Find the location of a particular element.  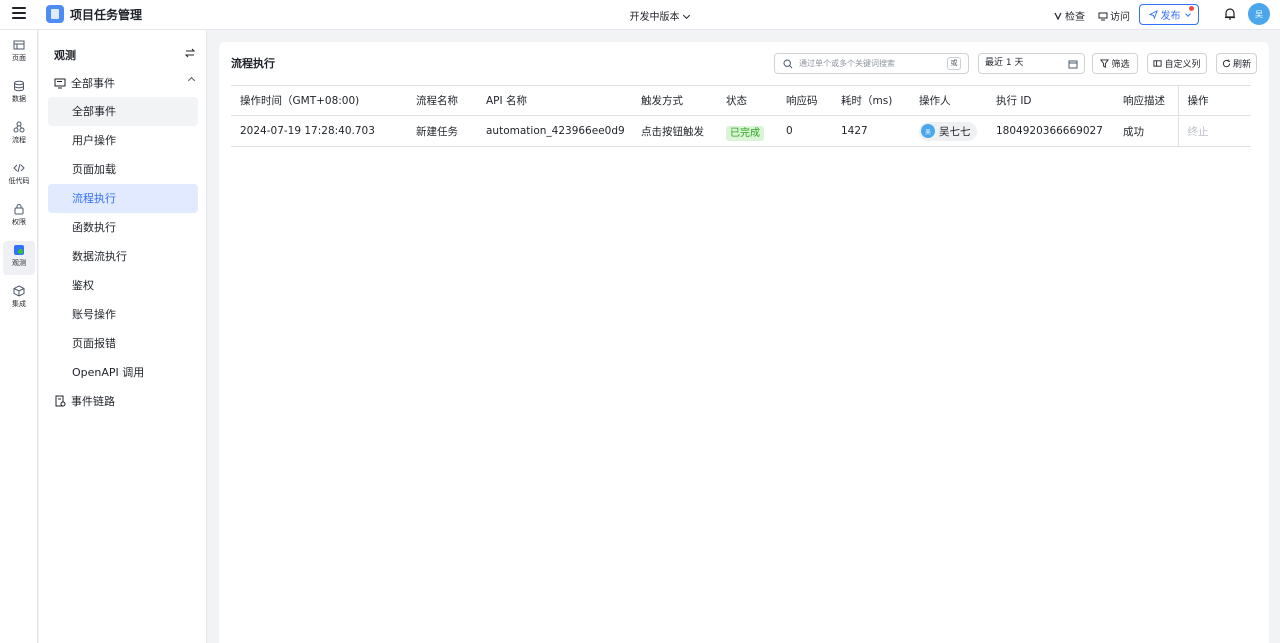

avatar: 吴 is located at coordinates (928, 131).